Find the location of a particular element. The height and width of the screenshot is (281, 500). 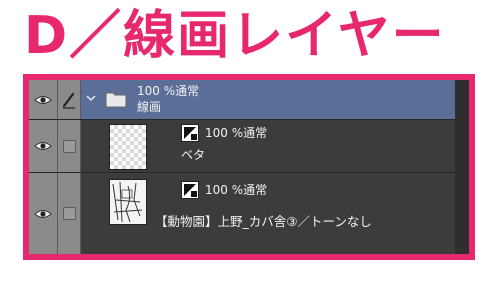

pen-icon is located at coordinates (68, 100).